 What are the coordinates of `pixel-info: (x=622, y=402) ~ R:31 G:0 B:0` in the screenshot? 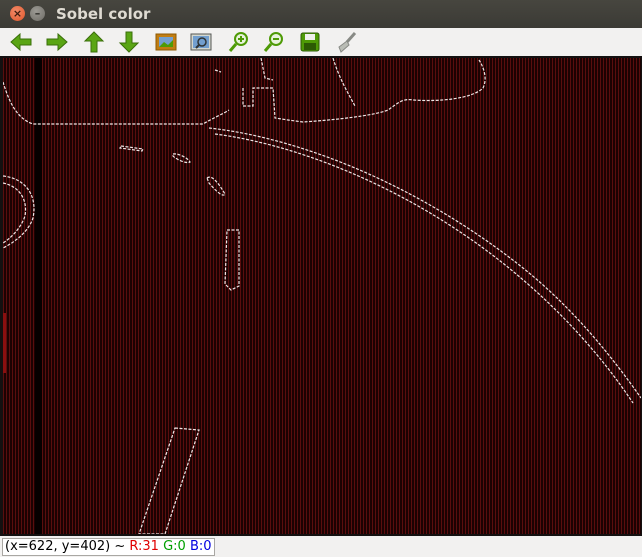 It's located at (108, 547).